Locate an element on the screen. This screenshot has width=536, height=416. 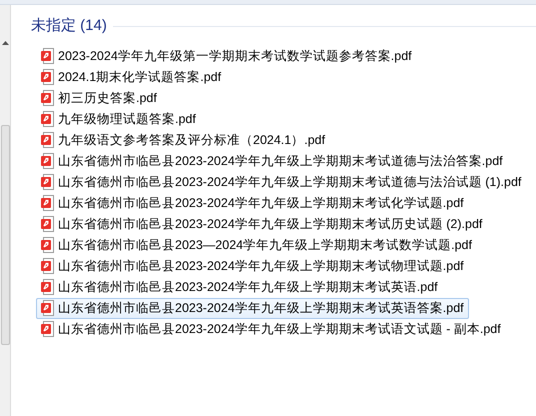
scroll-up-icon is located at coordinates (5, 43).